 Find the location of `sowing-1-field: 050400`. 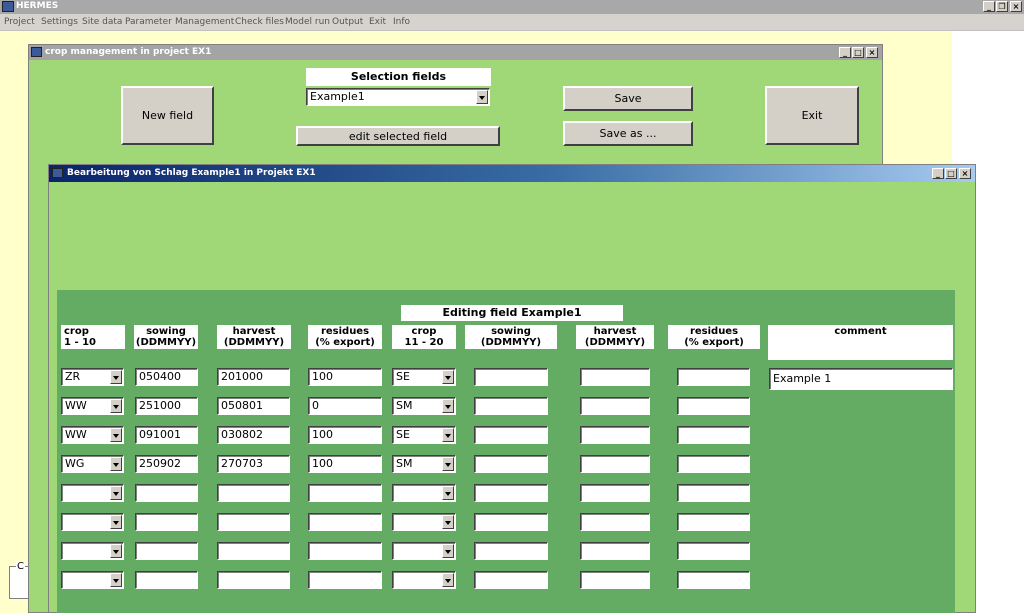

sowing-1-field: 050400 is located at coordinates (166, 377).